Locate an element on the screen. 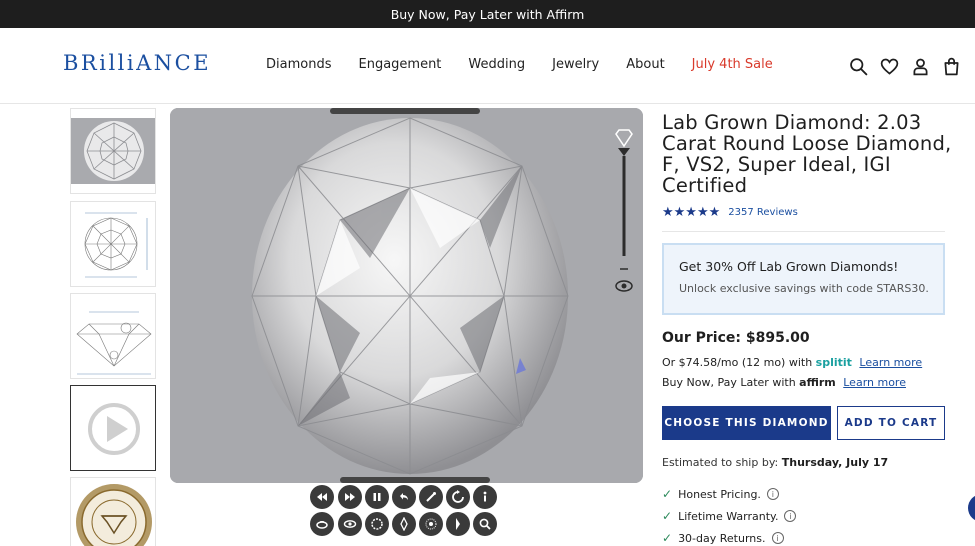 Image resolution: width=975 pixels, height=546 pixels. nav-item-about: About is located at coordinates (645, 64).